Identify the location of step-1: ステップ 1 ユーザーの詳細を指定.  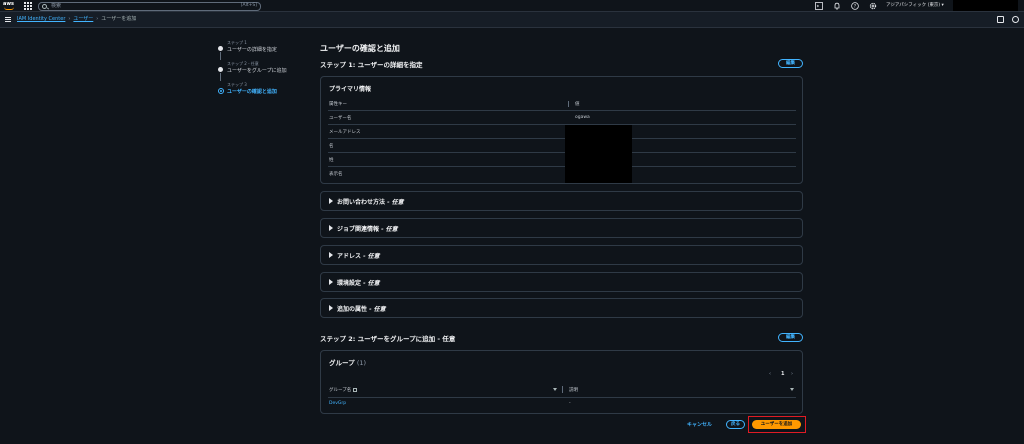
(263, 49).